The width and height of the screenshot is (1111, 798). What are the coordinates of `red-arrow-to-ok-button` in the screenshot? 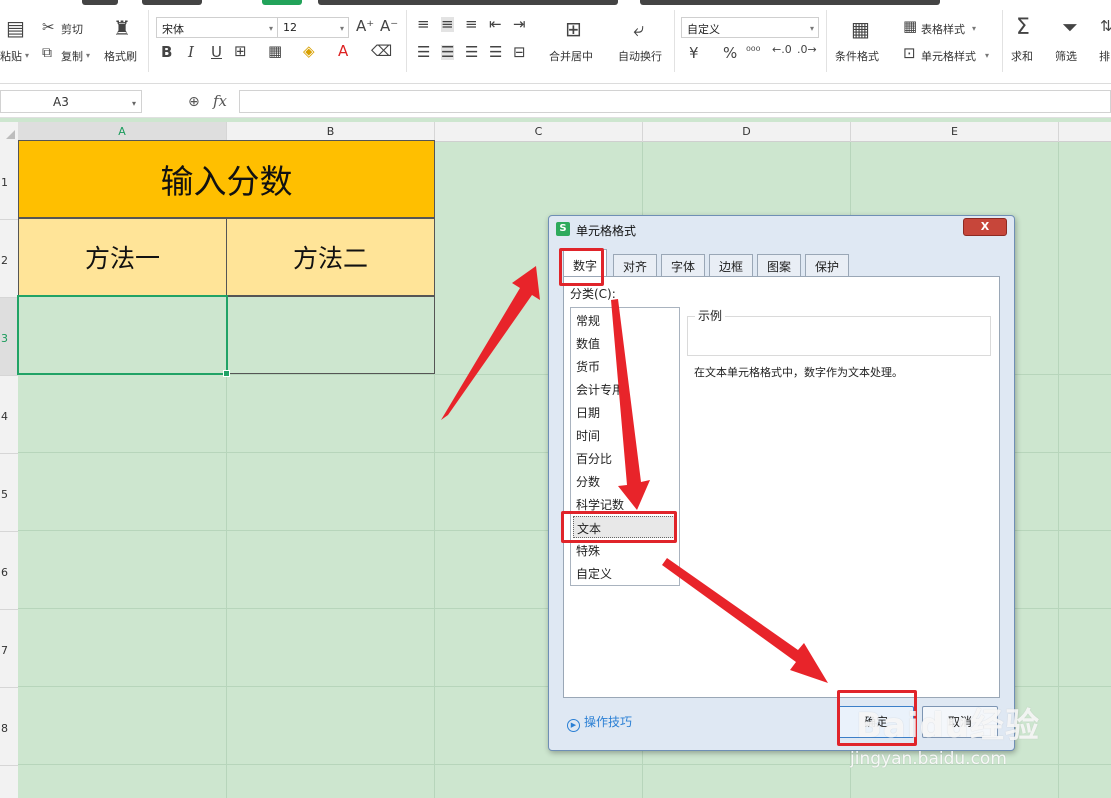 It's located at (745, 620).